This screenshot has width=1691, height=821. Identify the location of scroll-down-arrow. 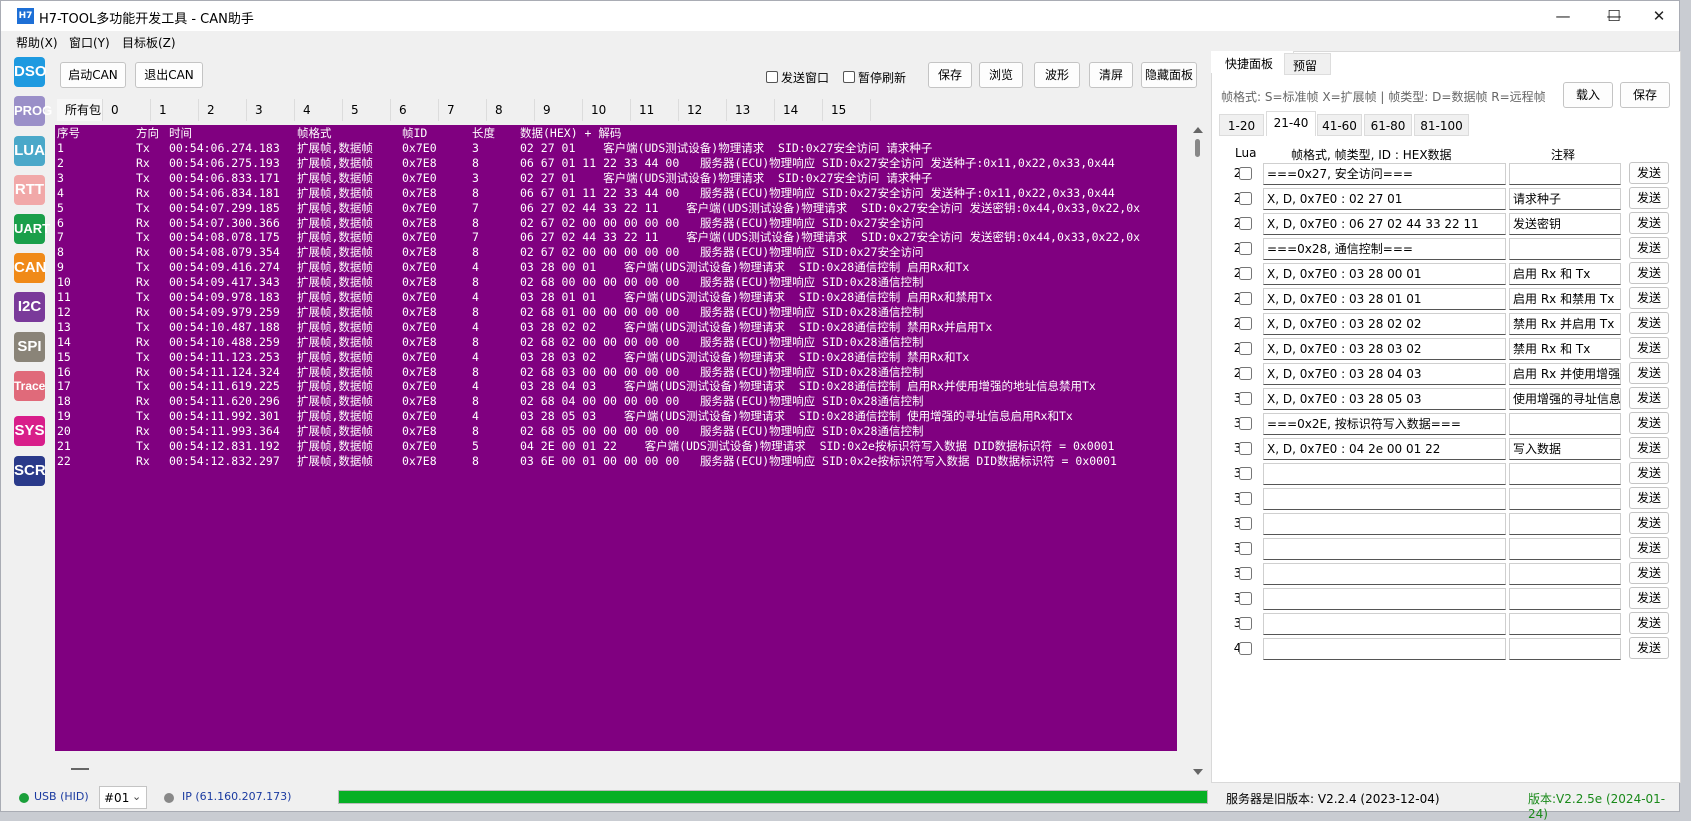
(1198, 772).